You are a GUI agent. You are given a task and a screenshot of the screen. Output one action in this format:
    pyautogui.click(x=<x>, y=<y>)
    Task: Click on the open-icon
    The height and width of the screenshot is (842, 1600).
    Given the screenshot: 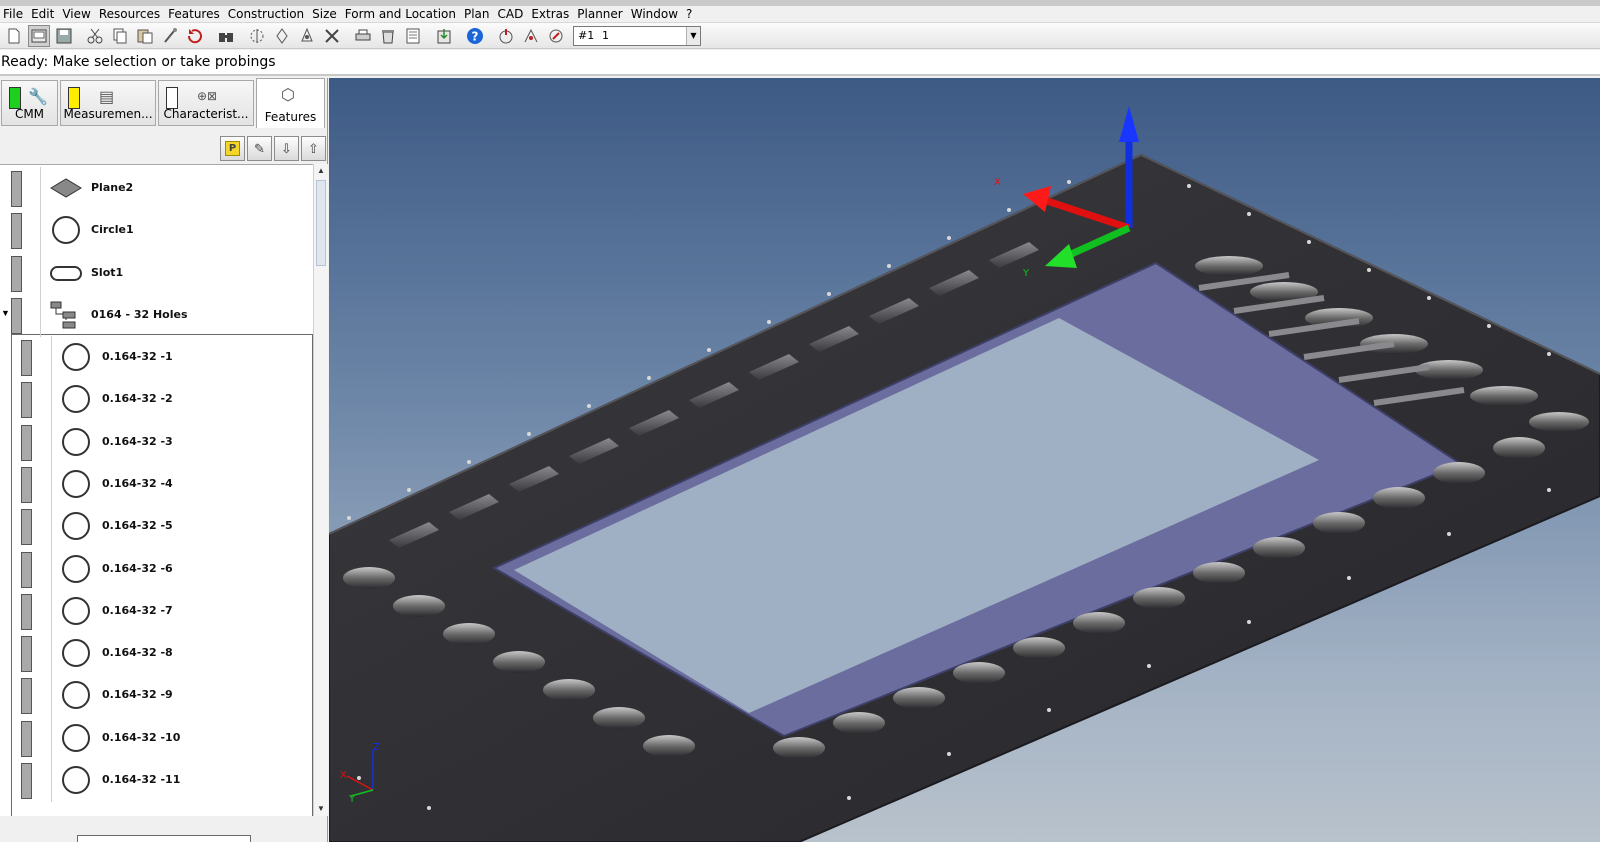 What is the action you would take?
    pyautogui.click(x=39, y=35)
    